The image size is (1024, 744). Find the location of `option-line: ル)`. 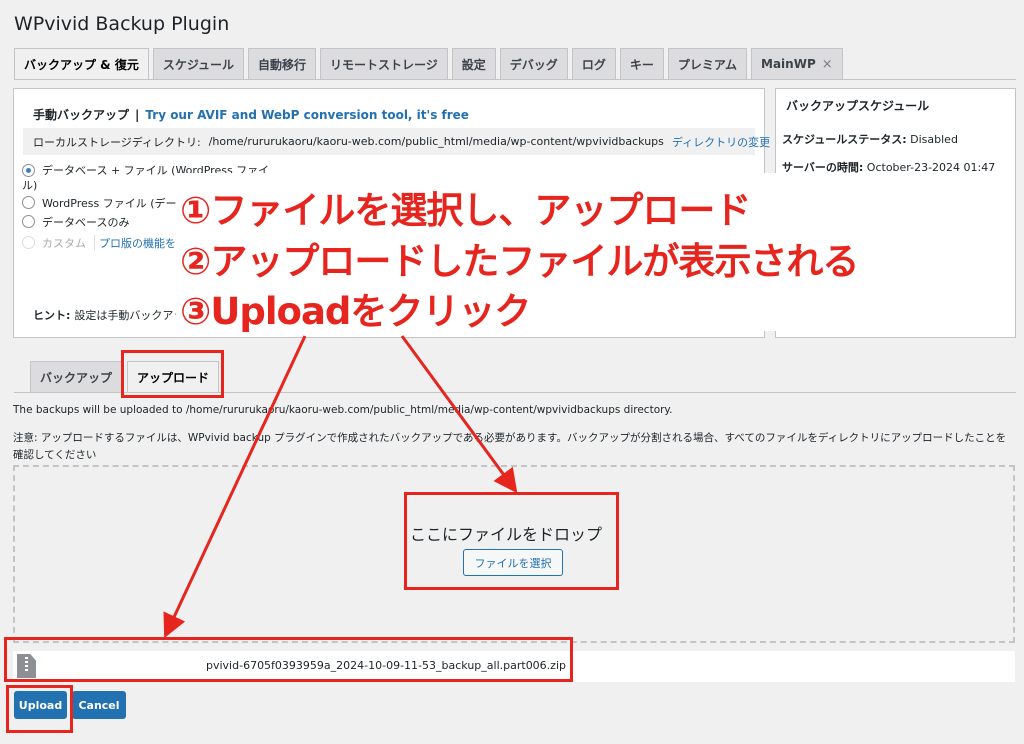

option-line: ル) is located at coordinates (30, 185).